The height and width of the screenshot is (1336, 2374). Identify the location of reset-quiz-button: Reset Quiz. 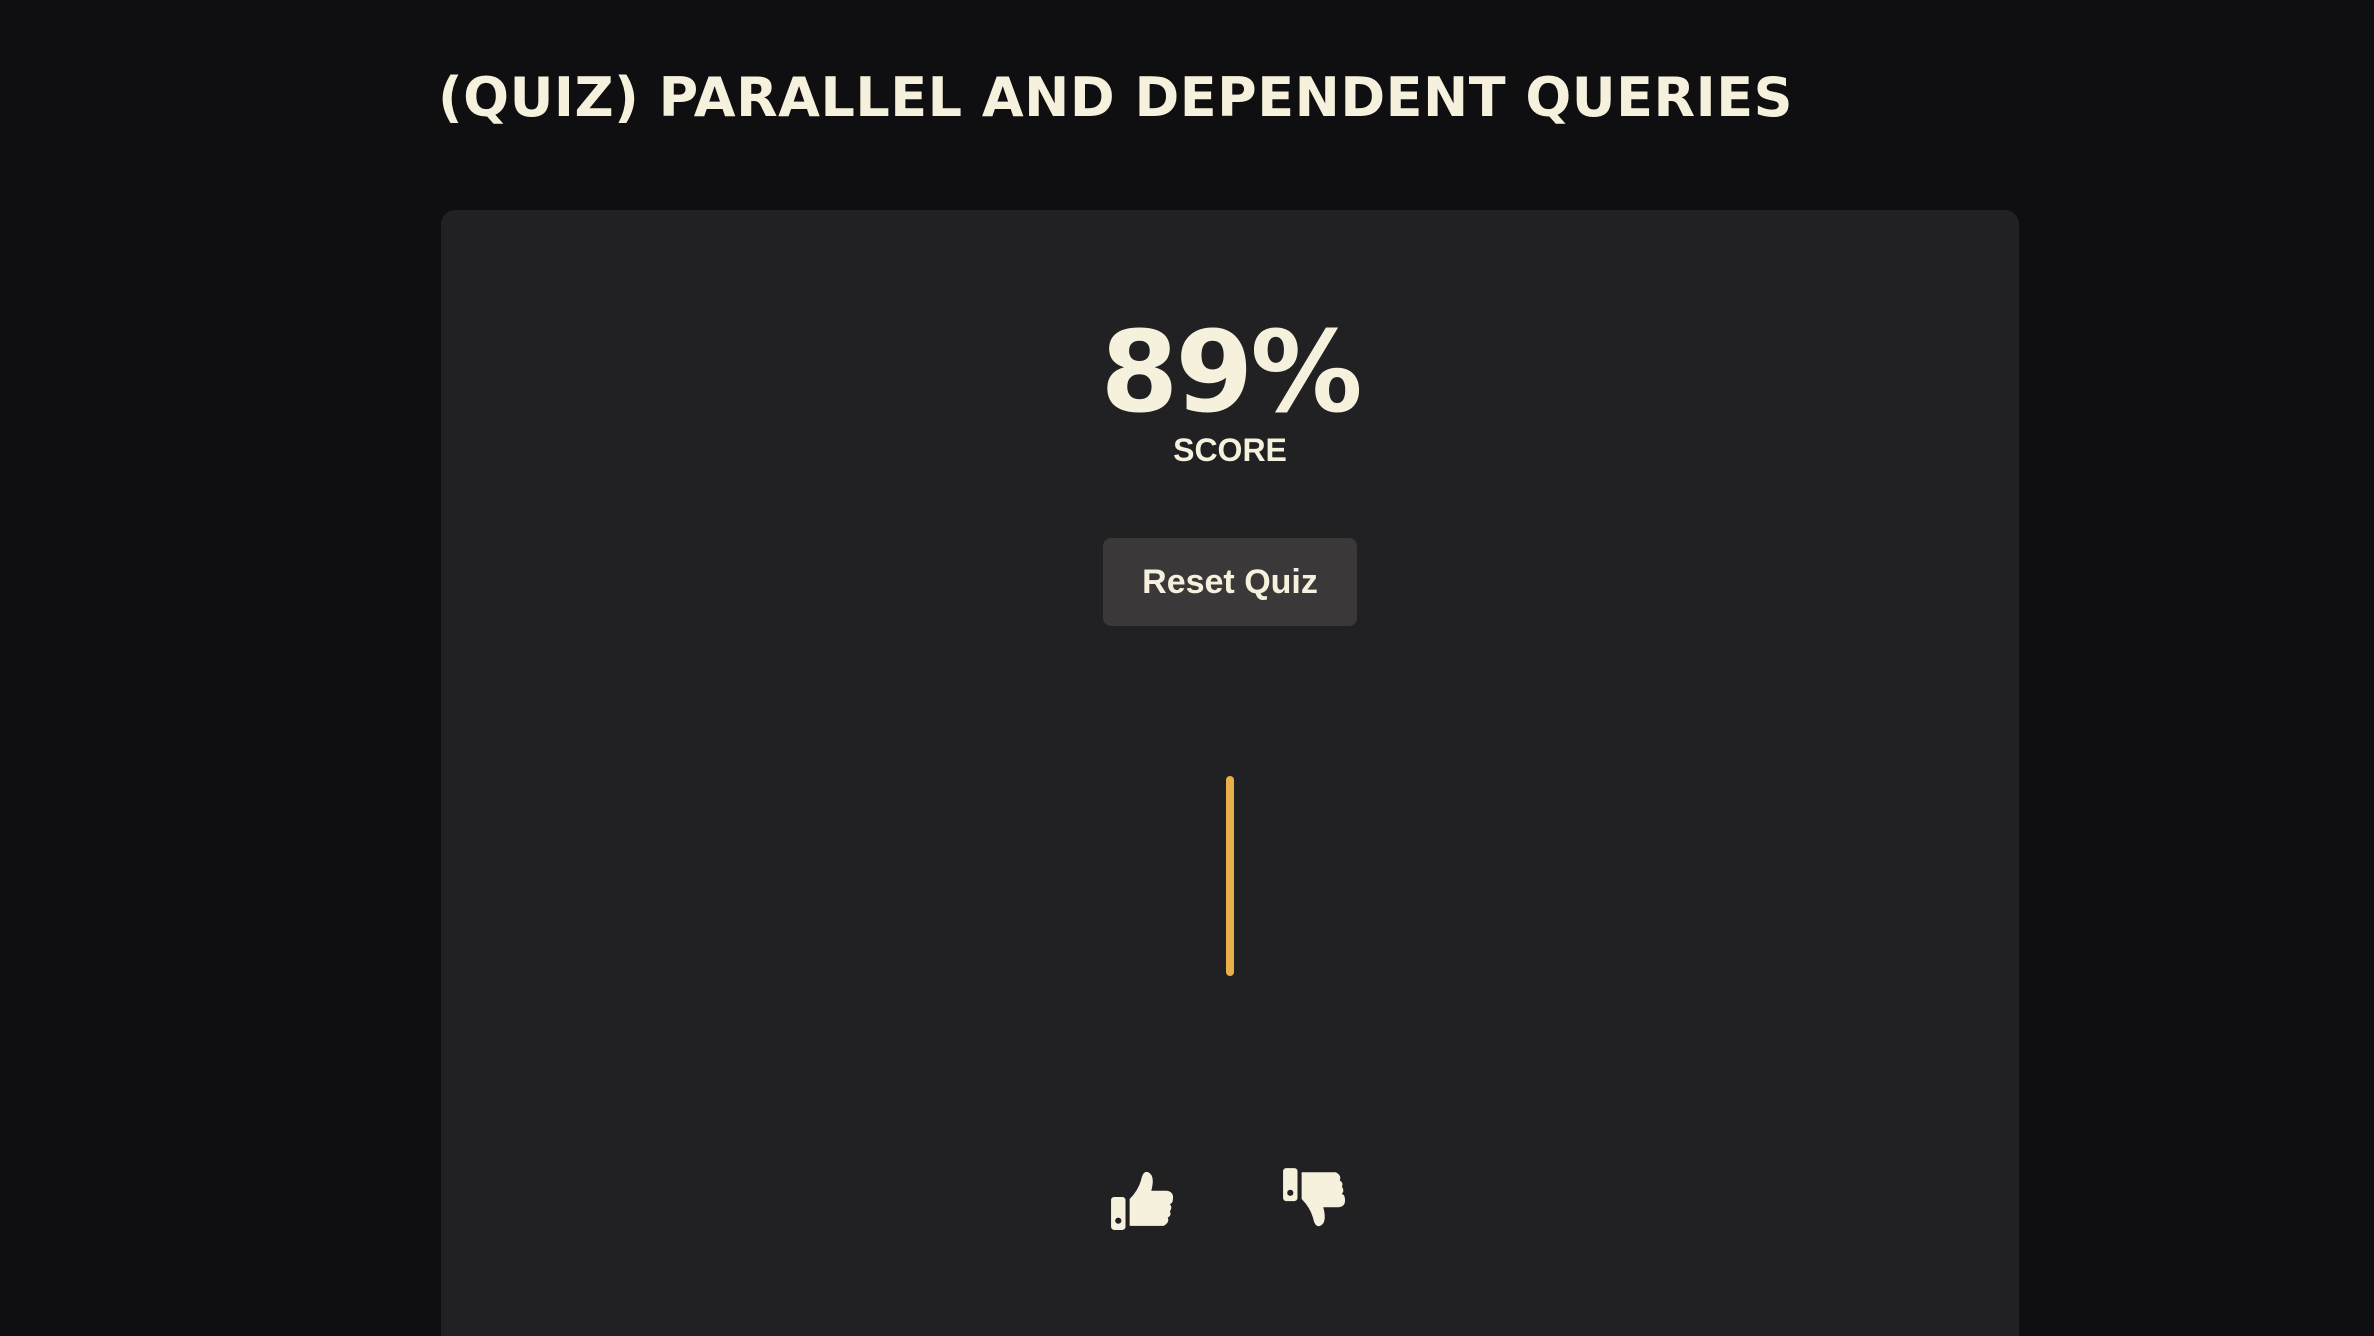
(1230, 582).